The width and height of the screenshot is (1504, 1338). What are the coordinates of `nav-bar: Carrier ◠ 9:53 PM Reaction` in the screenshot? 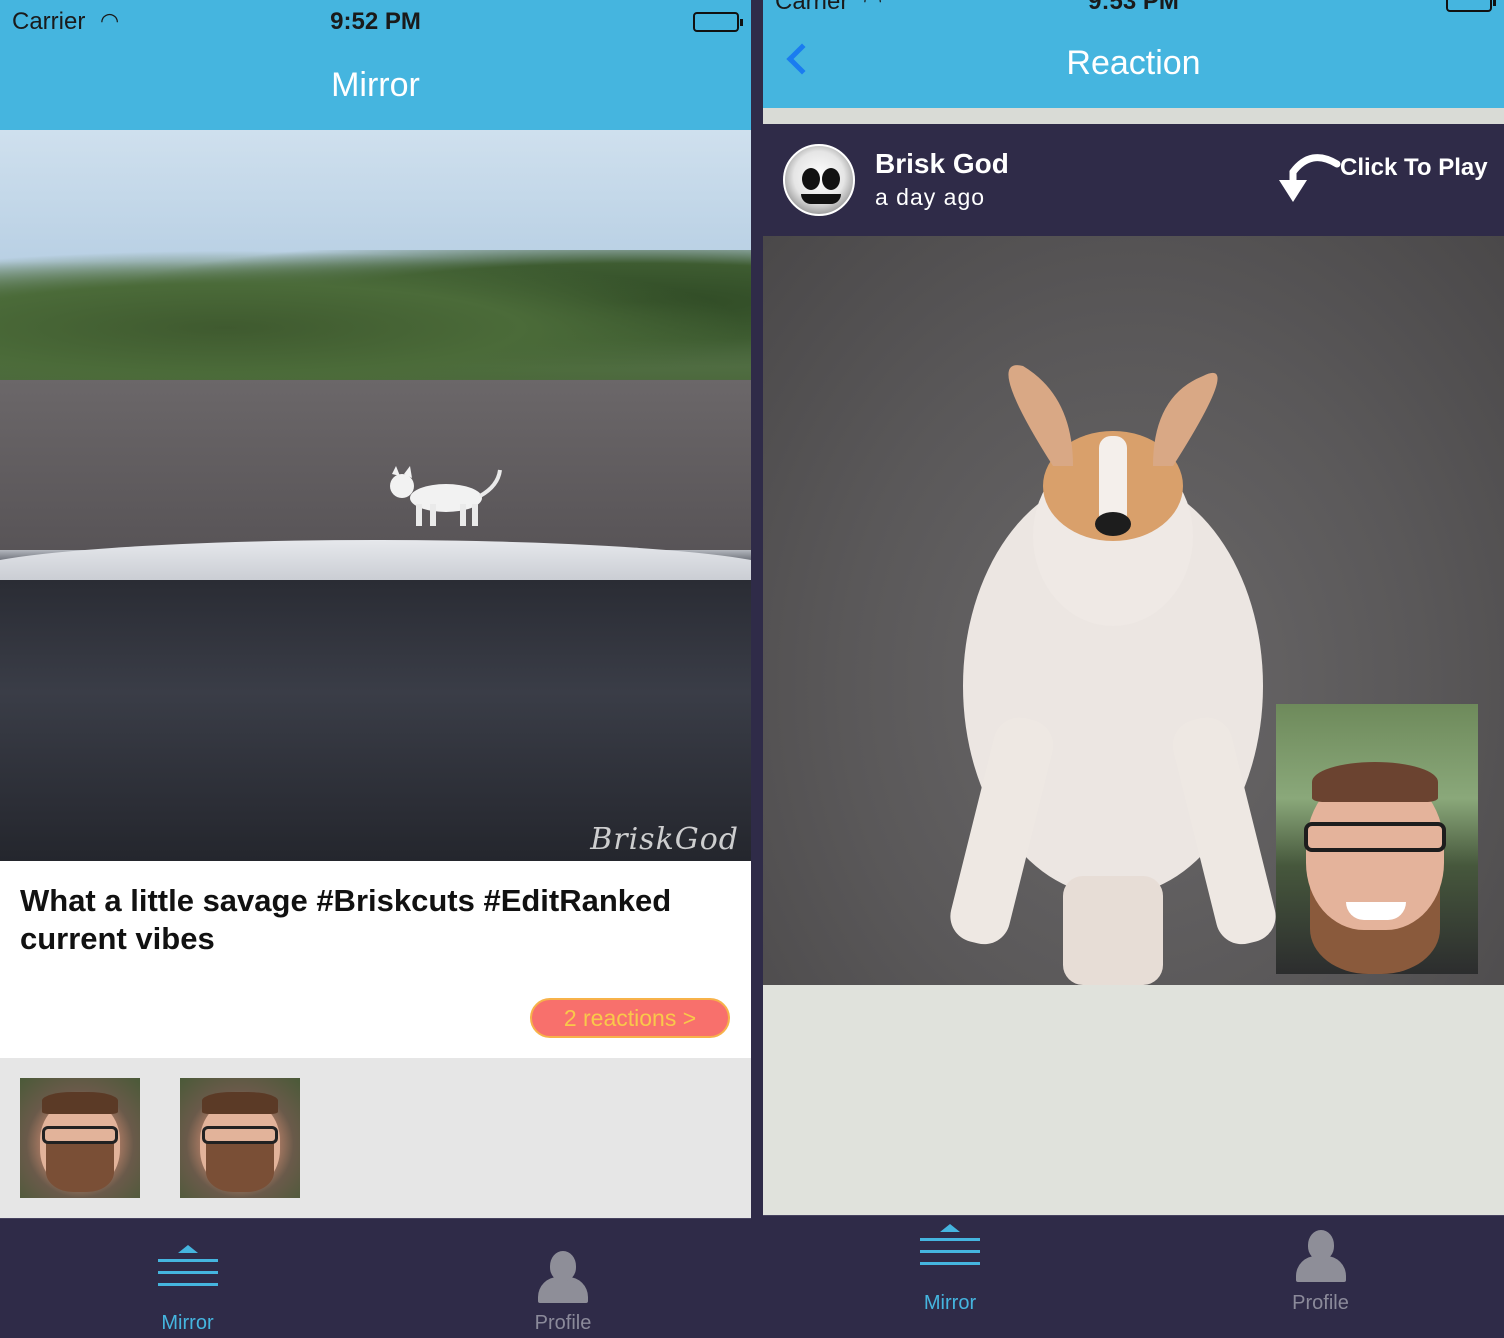 It's located at (1133, 54).